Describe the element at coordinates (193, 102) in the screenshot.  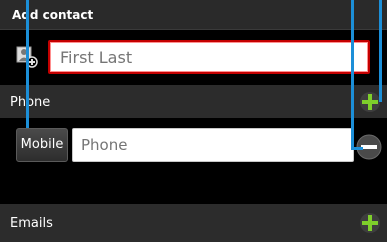
I see `phone-section-header: Phone` at that location.